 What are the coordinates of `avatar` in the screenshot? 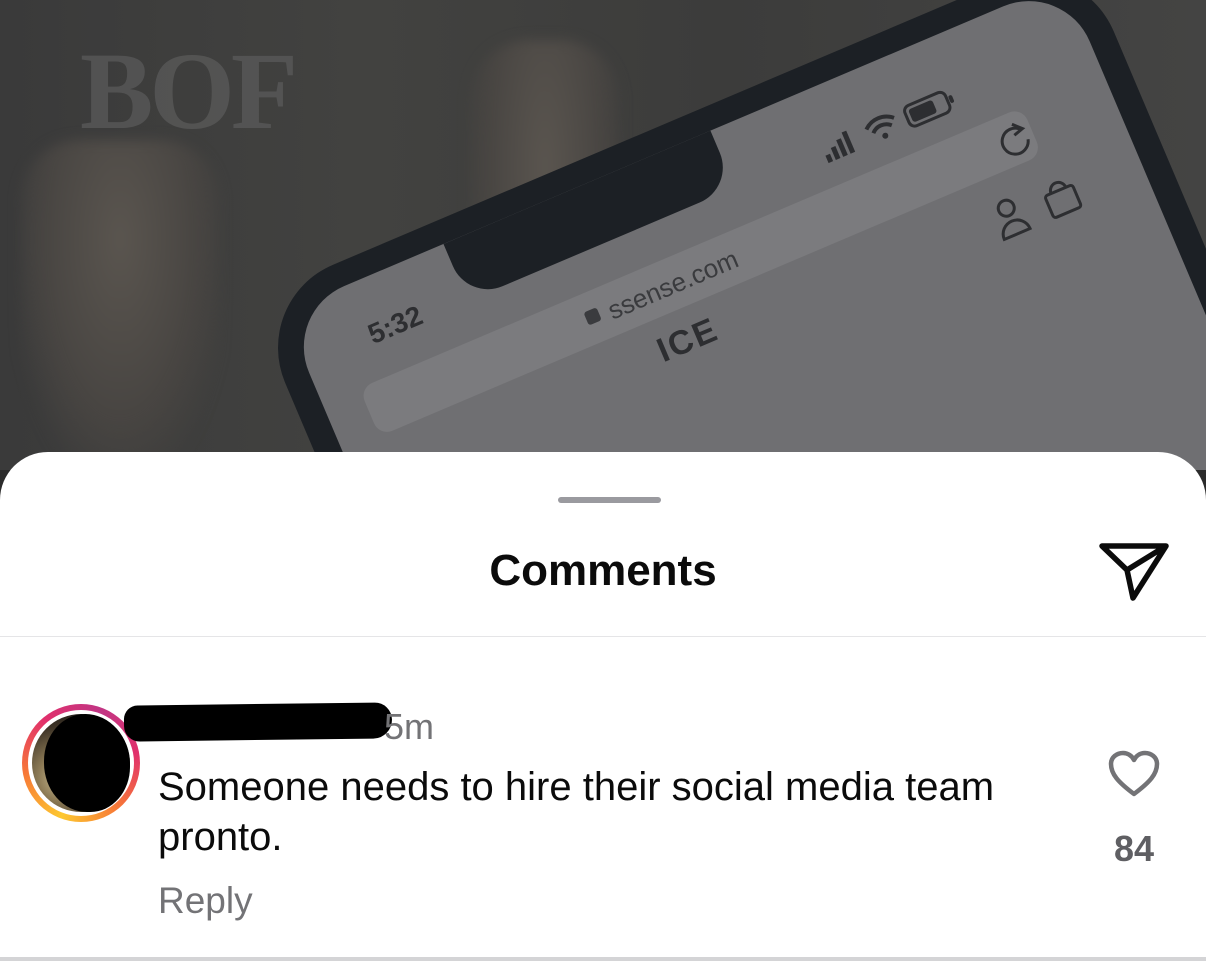 It's located at (81, 763).